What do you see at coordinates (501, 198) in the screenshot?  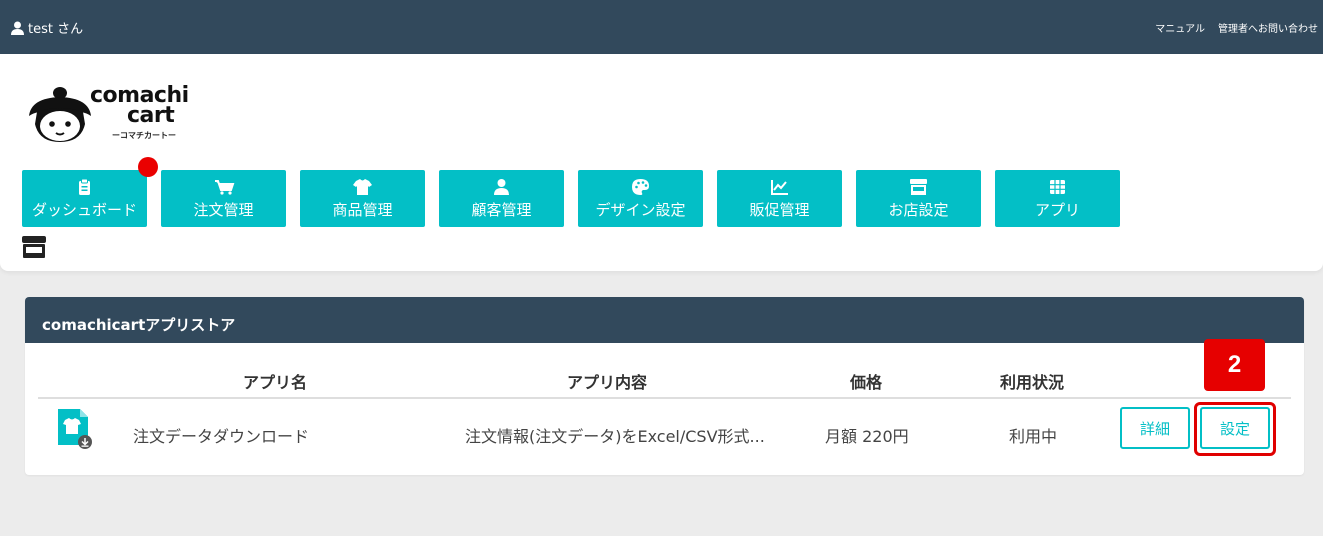 I see `nav-customers-button: 顧客管理` at bounding box center [501, 198].